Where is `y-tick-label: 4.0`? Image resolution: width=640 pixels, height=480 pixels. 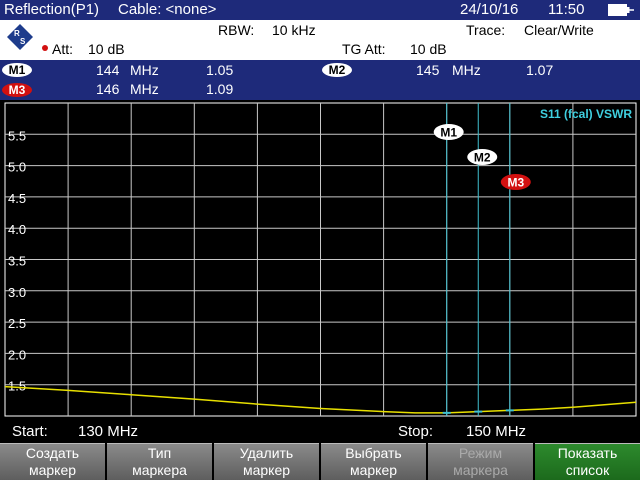 y-tick-label: 4.0 is located at coordinates (17, 229).